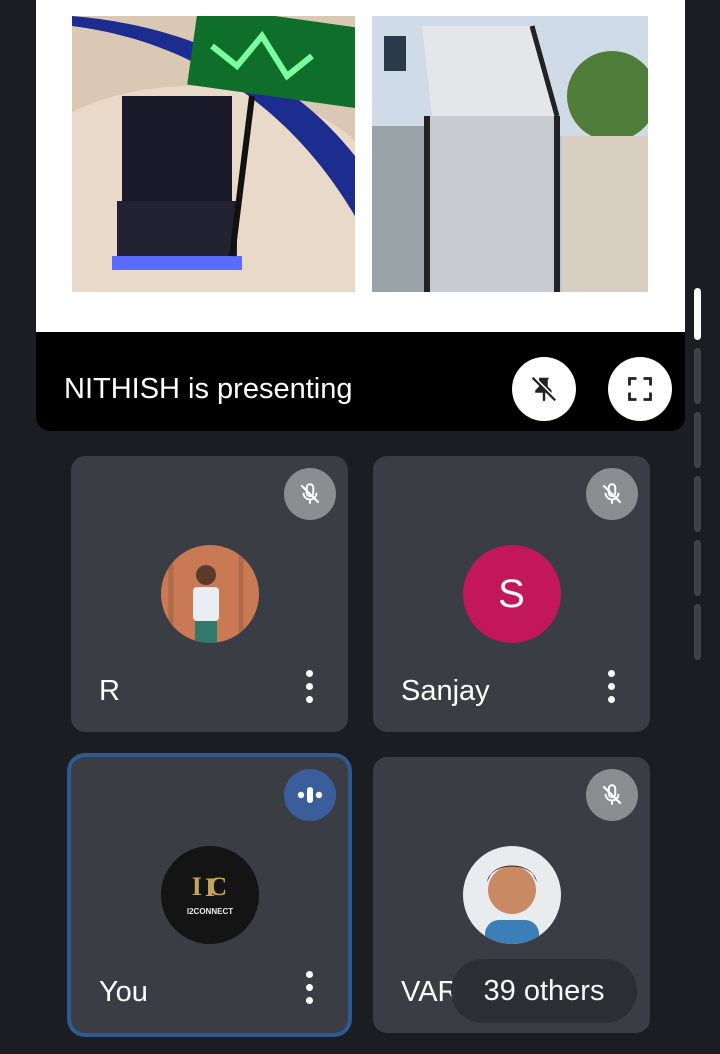  I want to click on participant-name: Sanjay, so click(445, 691).